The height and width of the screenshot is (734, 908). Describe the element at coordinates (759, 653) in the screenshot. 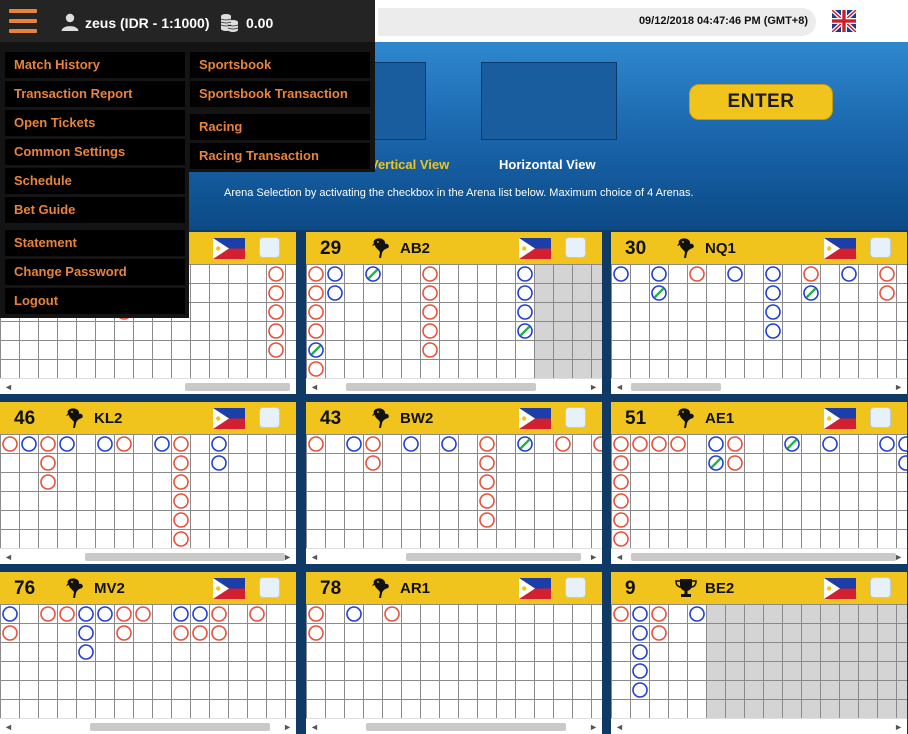

I see `arena-card: 9 BE2 ◄ ►` at that location.